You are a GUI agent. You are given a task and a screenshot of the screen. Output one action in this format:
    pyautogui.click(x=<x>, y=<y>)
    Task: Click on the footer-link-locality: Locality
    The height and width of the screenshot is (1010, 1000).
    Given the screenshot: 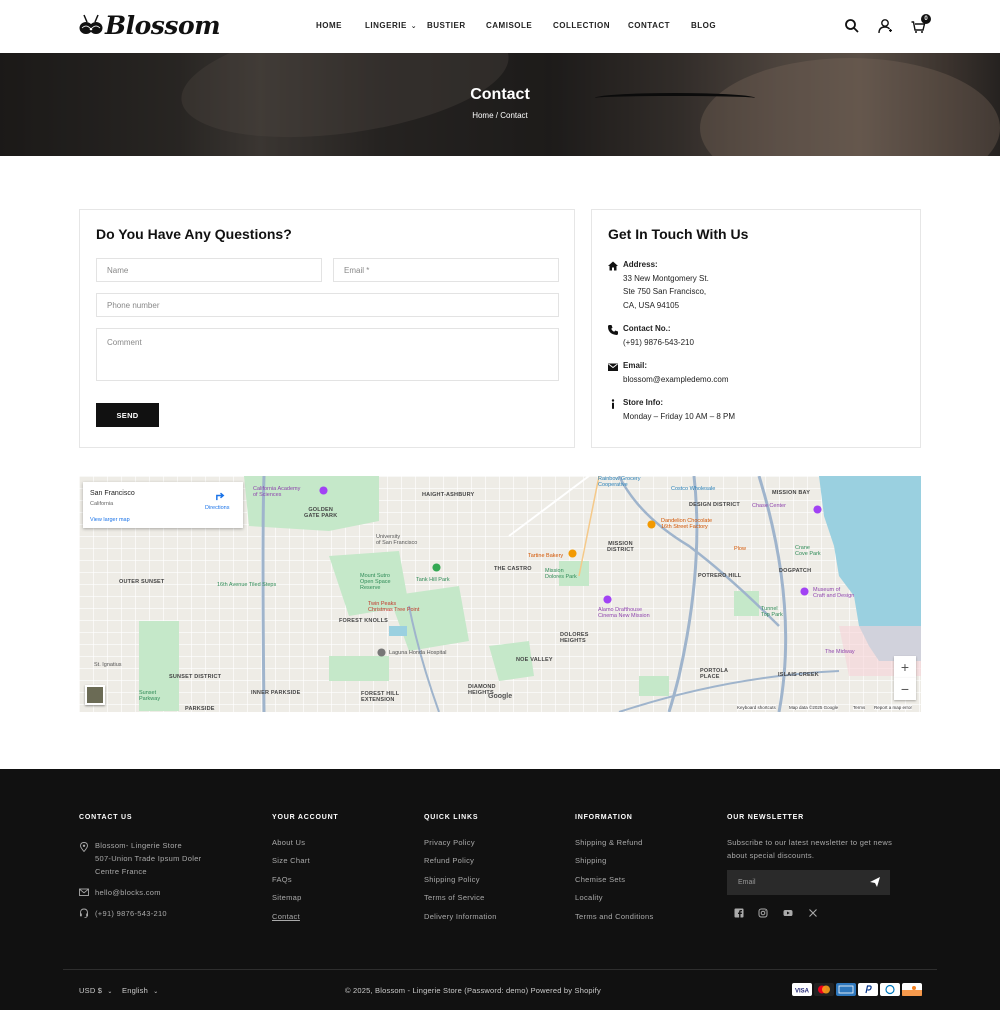 What is the action you would take?
    pyautogui.click(x=589, y=897)
    